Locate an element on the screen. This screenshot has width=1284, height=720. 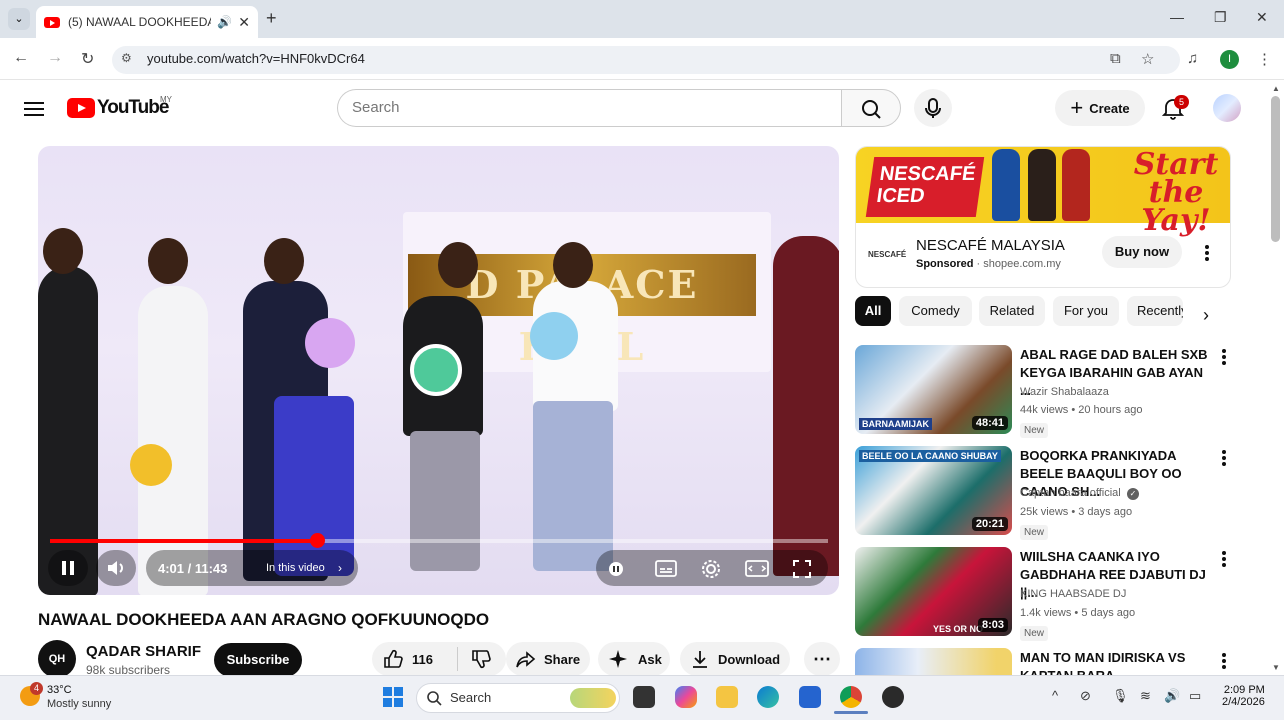
account-avatar is located at coordinates (1227, 108).